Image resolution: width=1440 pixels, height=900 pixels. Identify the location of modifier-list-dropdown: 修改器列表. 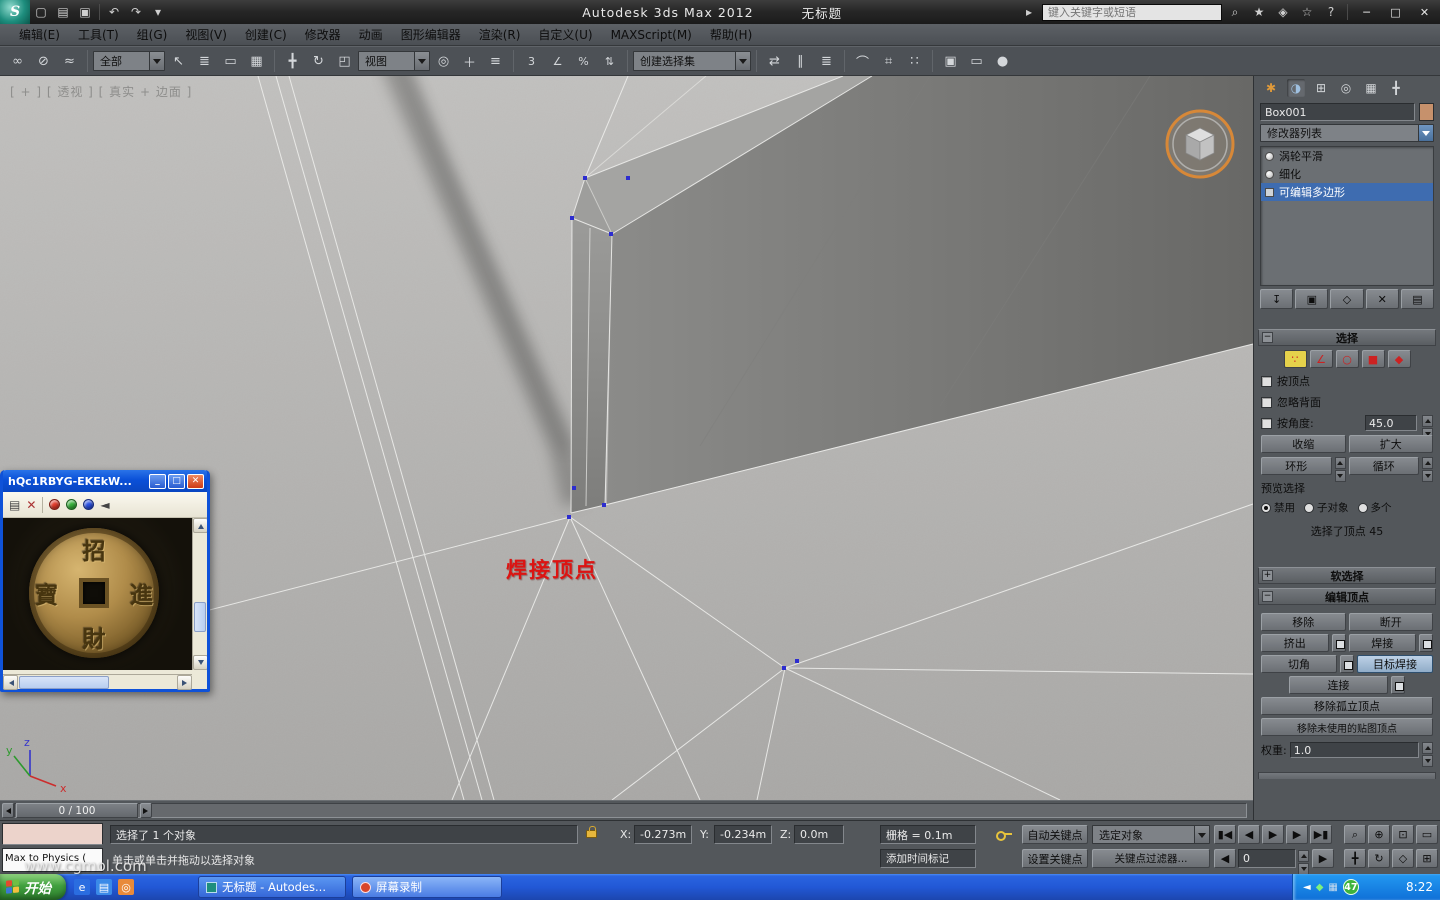
(1347, 133).